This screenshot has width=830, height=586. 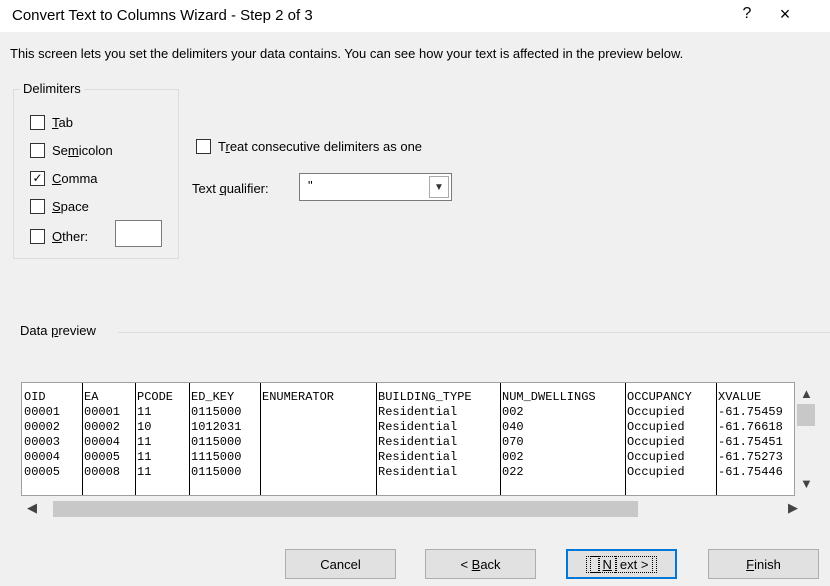 I want to click on other-delimiter-input, so click(x=138, y=233).